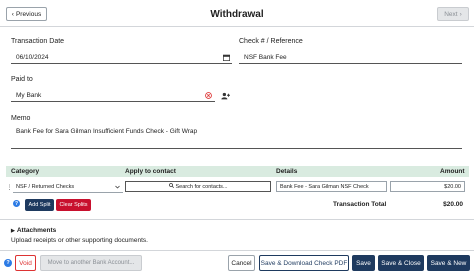 This screenshot has height=274, width=474. I want to click on save-close-button: Save & Close, so click(401, 263).